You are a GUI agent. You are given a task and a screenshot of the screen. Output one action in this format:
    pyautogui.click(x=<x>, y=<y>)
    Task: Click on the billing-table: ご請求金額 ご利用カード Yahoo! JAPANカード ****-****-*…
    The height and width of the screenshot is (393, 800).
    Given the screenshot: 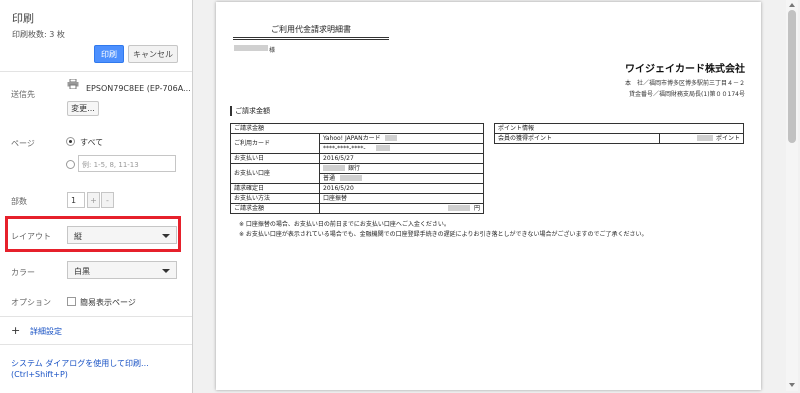 What is the action you would take?
    pyautogui.click(x=357, y=168)
    